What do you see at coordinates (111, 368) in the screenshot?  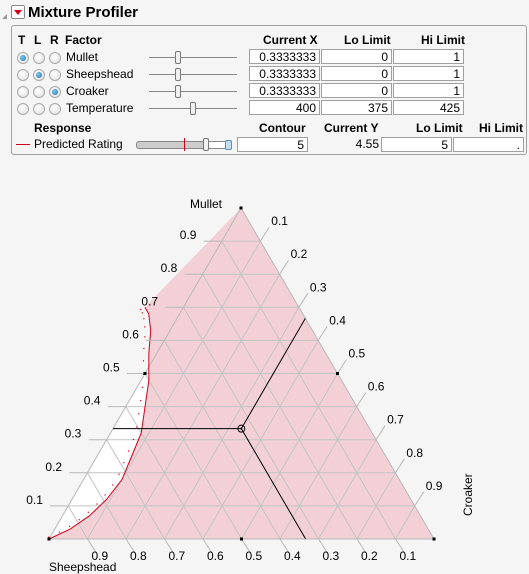 I see `tick-label-mullet: 0.5` at bounding box center [111, 368].